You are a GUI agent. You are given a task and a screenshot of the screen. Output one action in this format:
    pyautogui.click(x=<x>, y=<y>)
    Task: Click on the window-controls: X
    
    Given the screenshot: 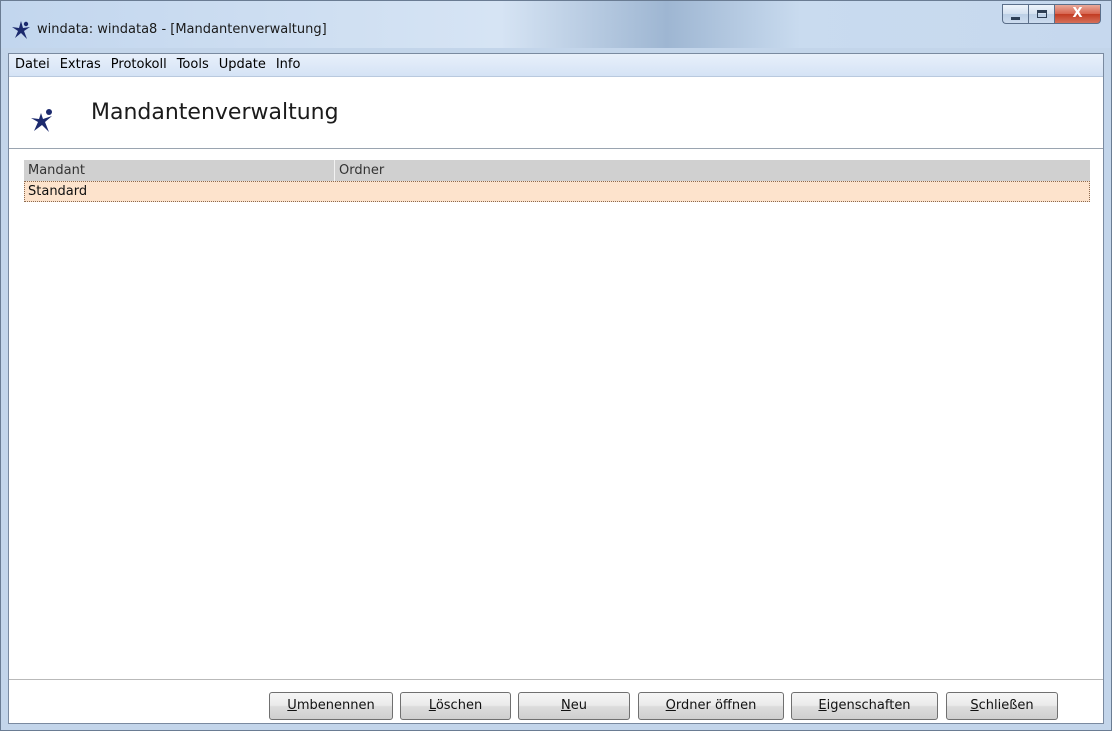 What is the action you would take?
    pyautogui.click(x=1051, y=14)
    